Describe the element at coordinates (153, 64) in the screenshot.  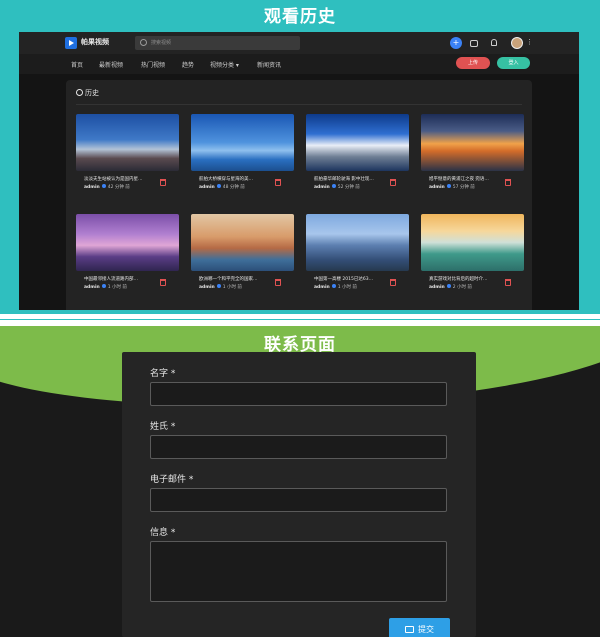
I see `nav-item-hot: 热门视频` at that location.